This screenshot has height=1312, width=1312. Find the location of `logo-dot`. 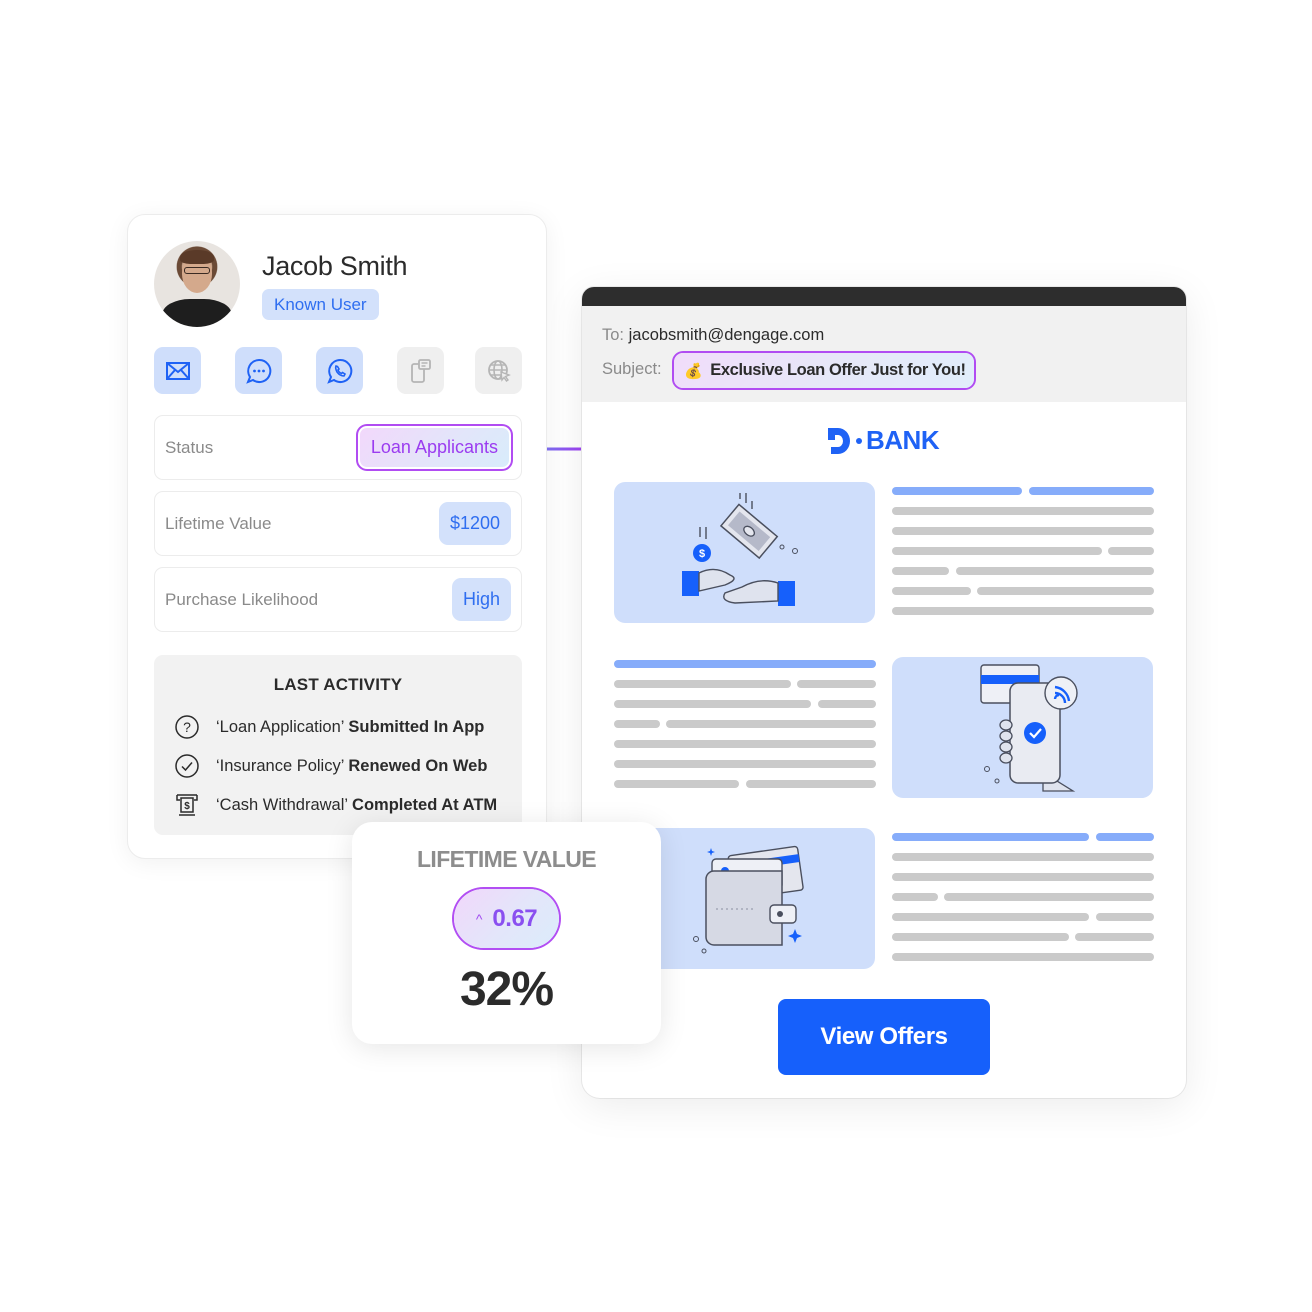

logo-dot is located at coordinates (859, 440).